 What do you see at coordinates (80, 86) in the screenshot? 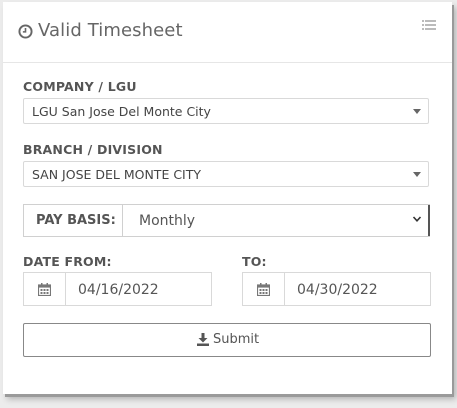
I see `company-label: COMPANY / LGU` at bounding box center [80, 86].